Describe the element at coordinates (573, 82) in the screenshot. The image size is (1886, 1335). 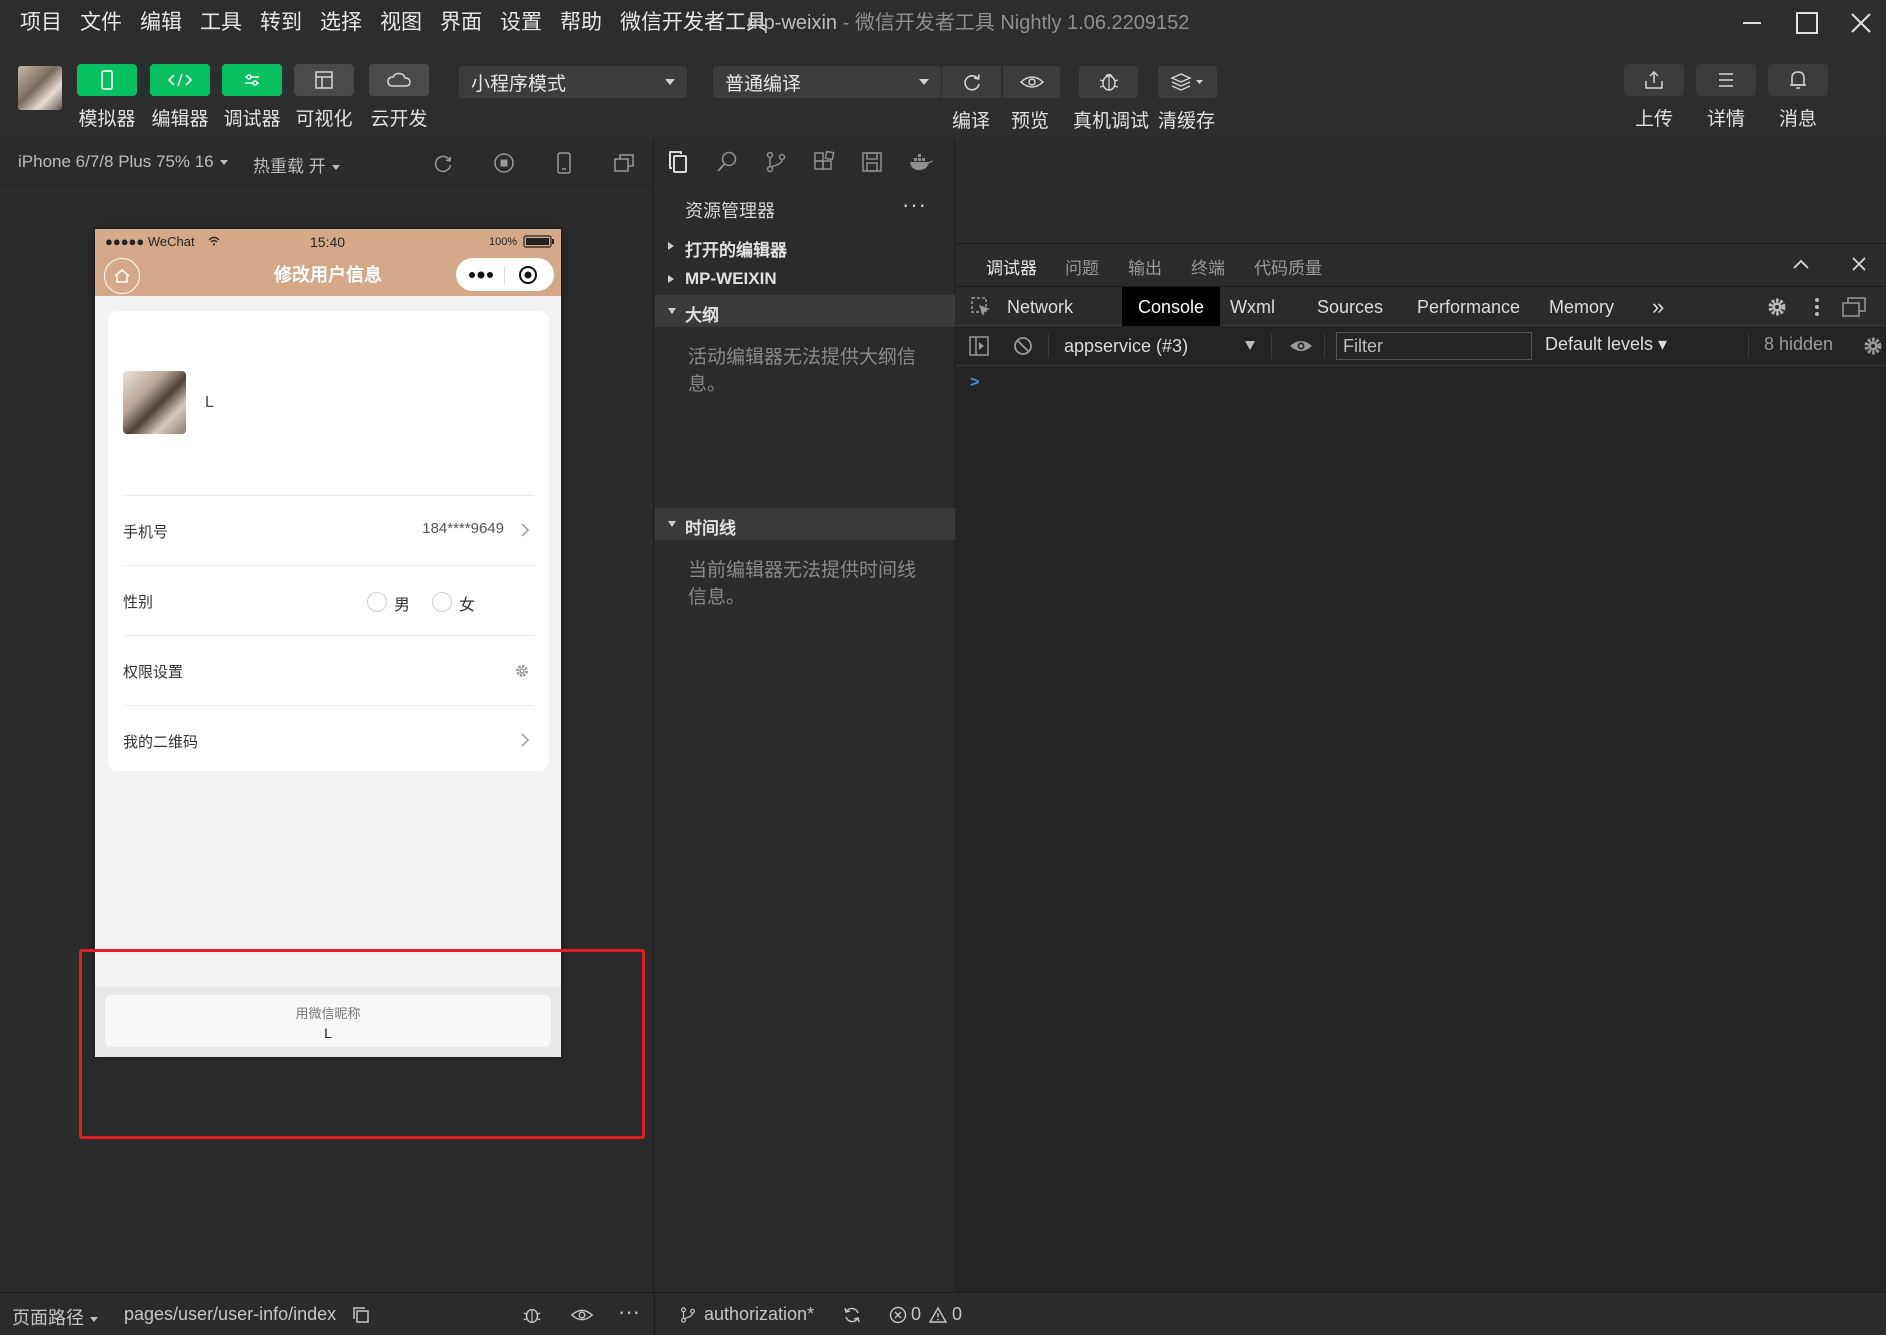
I see `mode-select: 小程序模式` at that location.